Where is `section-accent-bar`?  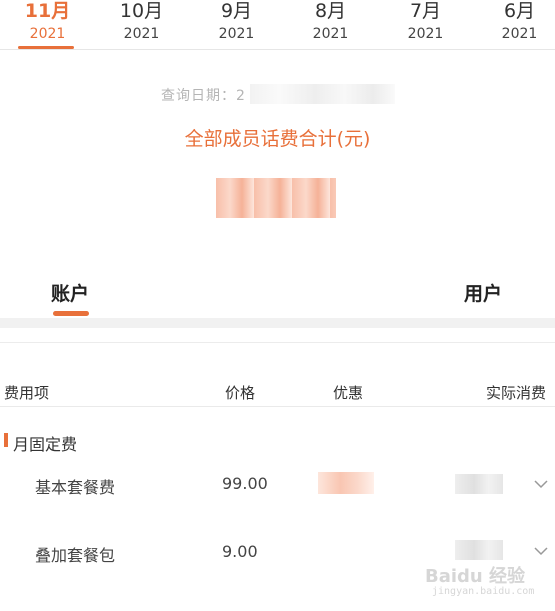 section-accent-bar is located at coordinates (6, 440).